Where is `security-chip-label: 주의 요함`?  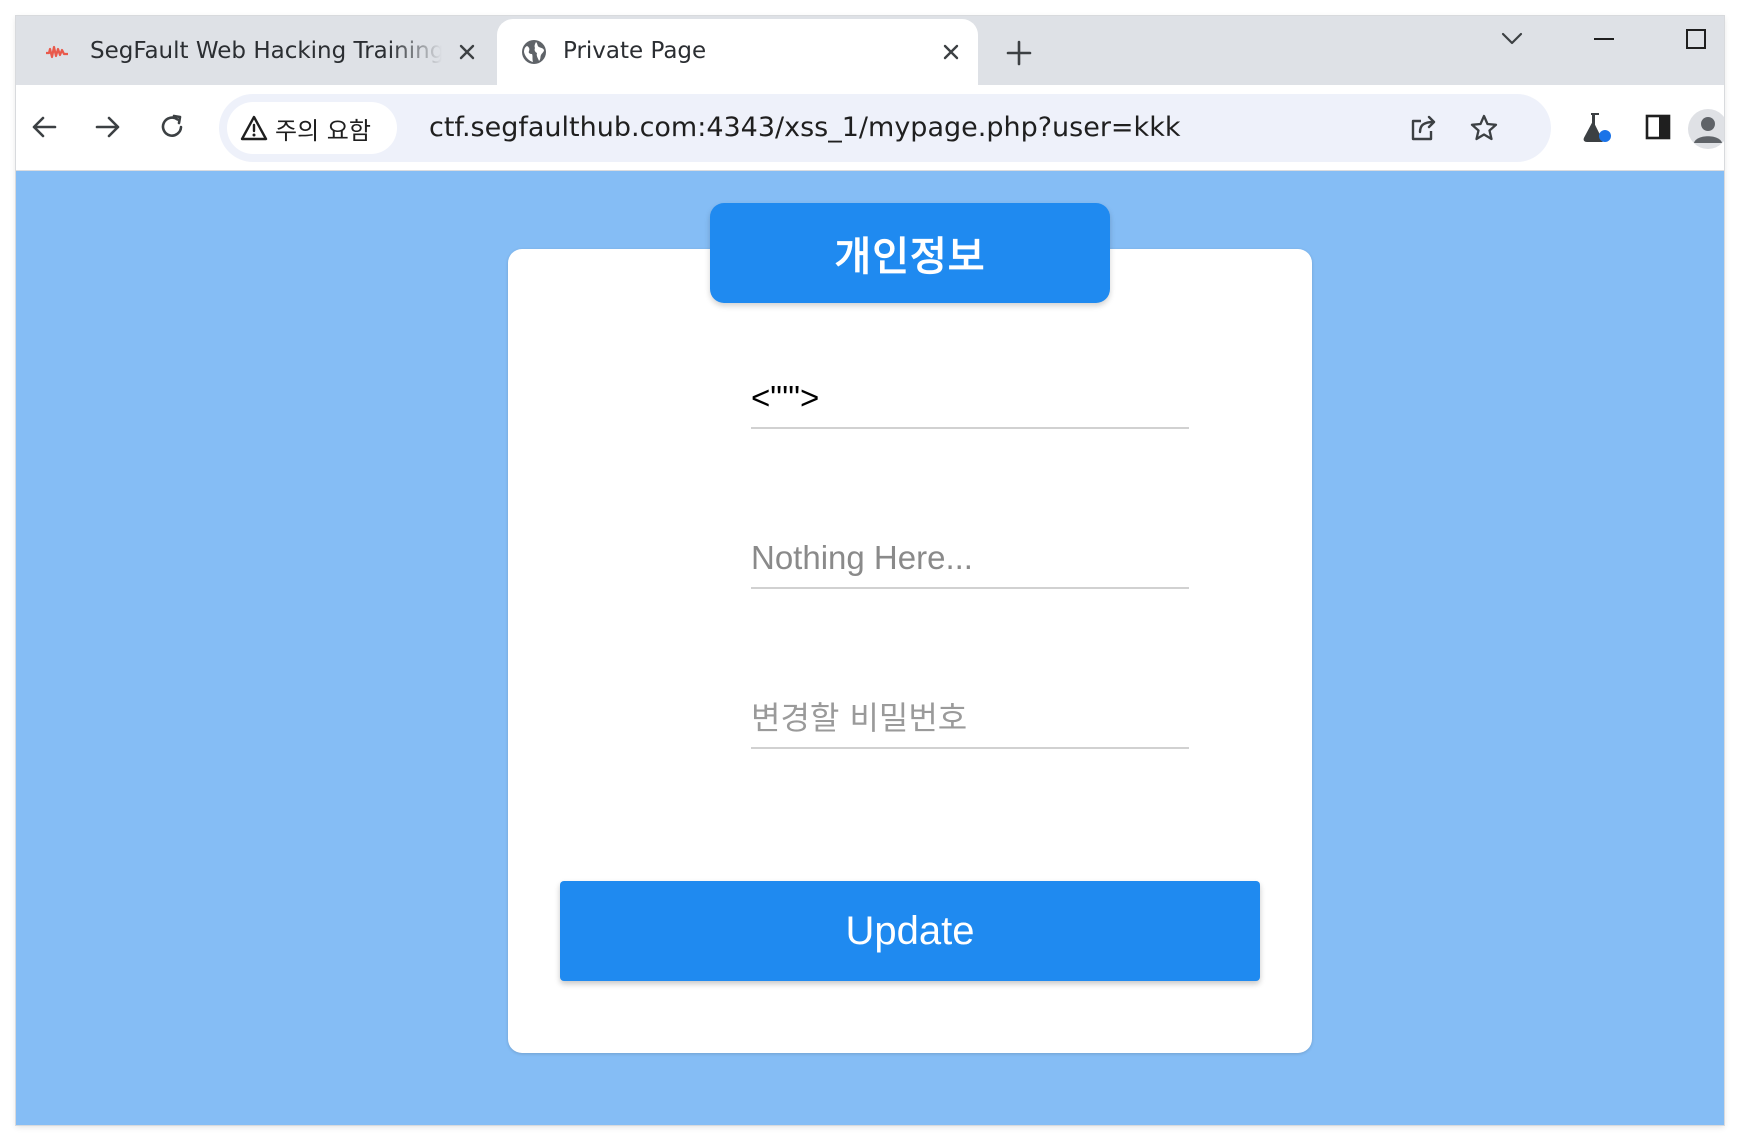 security-chip-label: 주의 요함 is located at coordinates (323, 130).